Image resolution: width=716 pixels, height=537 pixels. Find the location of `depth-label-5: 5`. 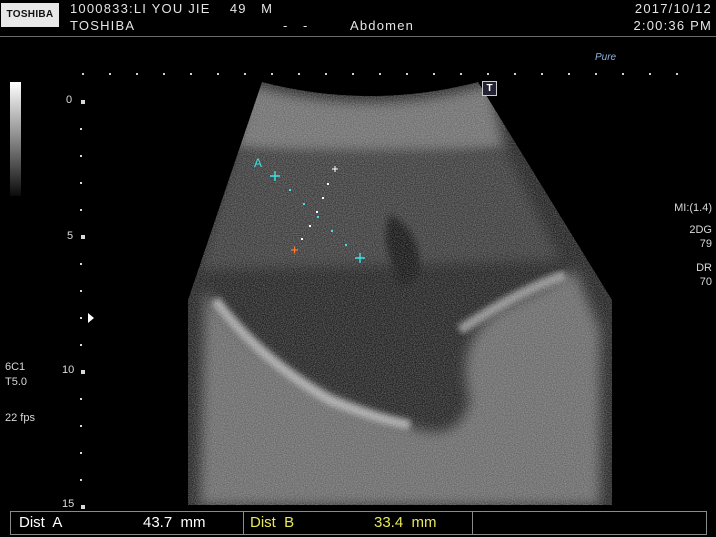

depth-label-5: 5 is located at coordinates (70, 236).